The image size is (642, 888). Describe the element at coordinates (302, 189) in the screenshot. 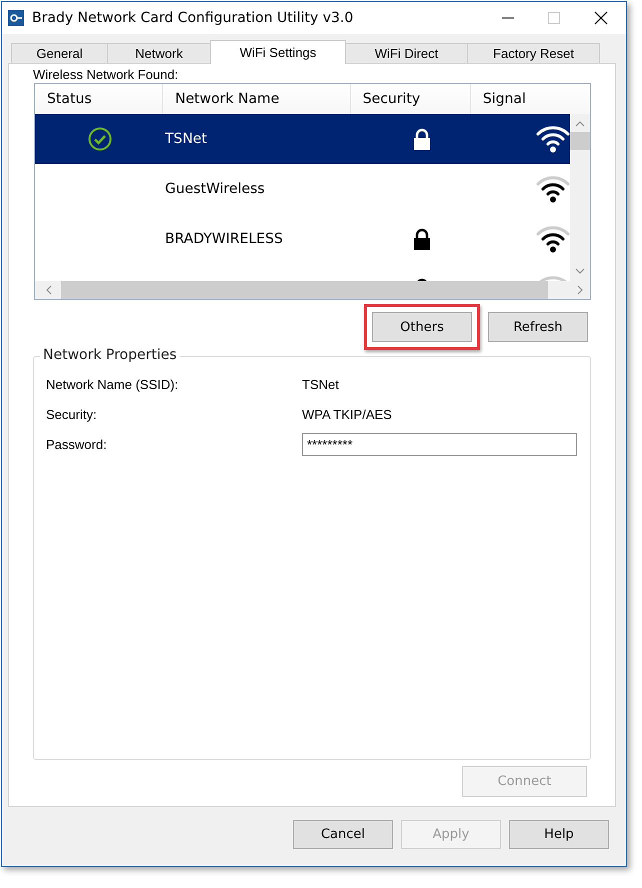

I see `network-row: GuestWireless` at that location.